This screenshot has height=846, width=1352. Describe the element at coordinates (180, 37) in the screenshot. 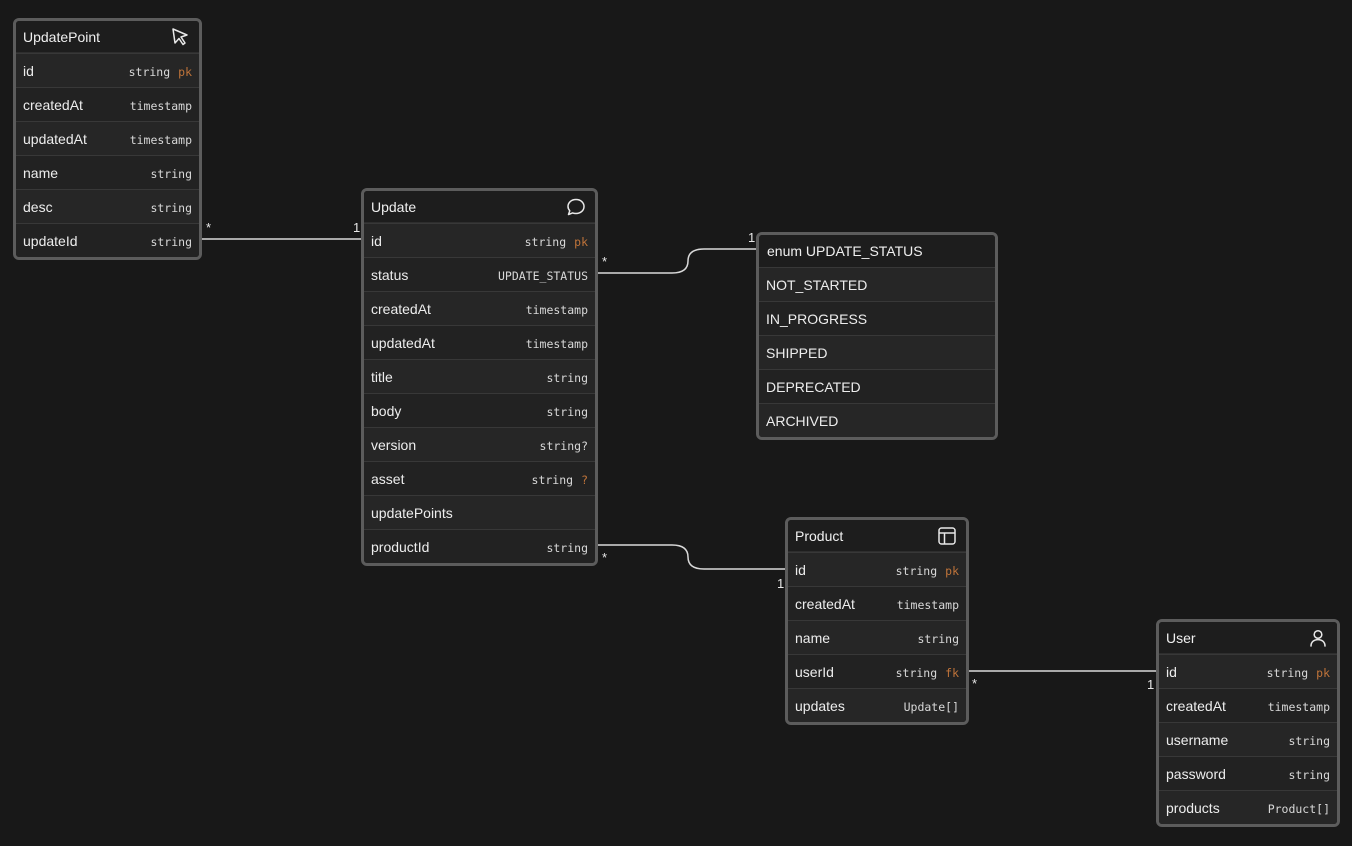

I see `cursor-arrow-icon` at that location.